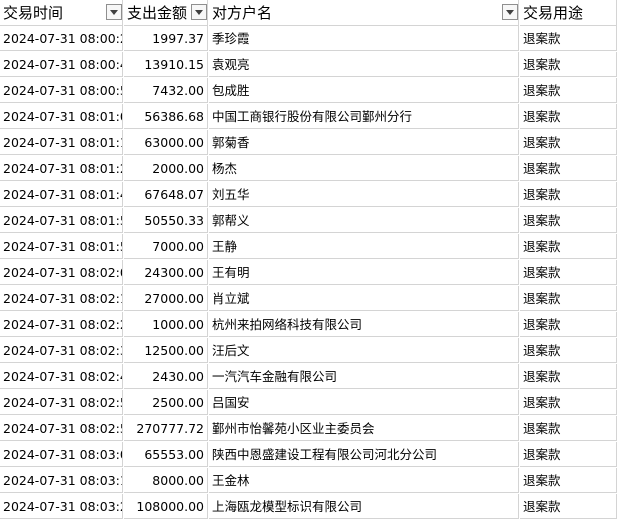  What do you see at coordinates (61, 428) in the screenshot?
I see `cell-time: 2024-07-31 08:02:58` at bounding box center [61, 428].